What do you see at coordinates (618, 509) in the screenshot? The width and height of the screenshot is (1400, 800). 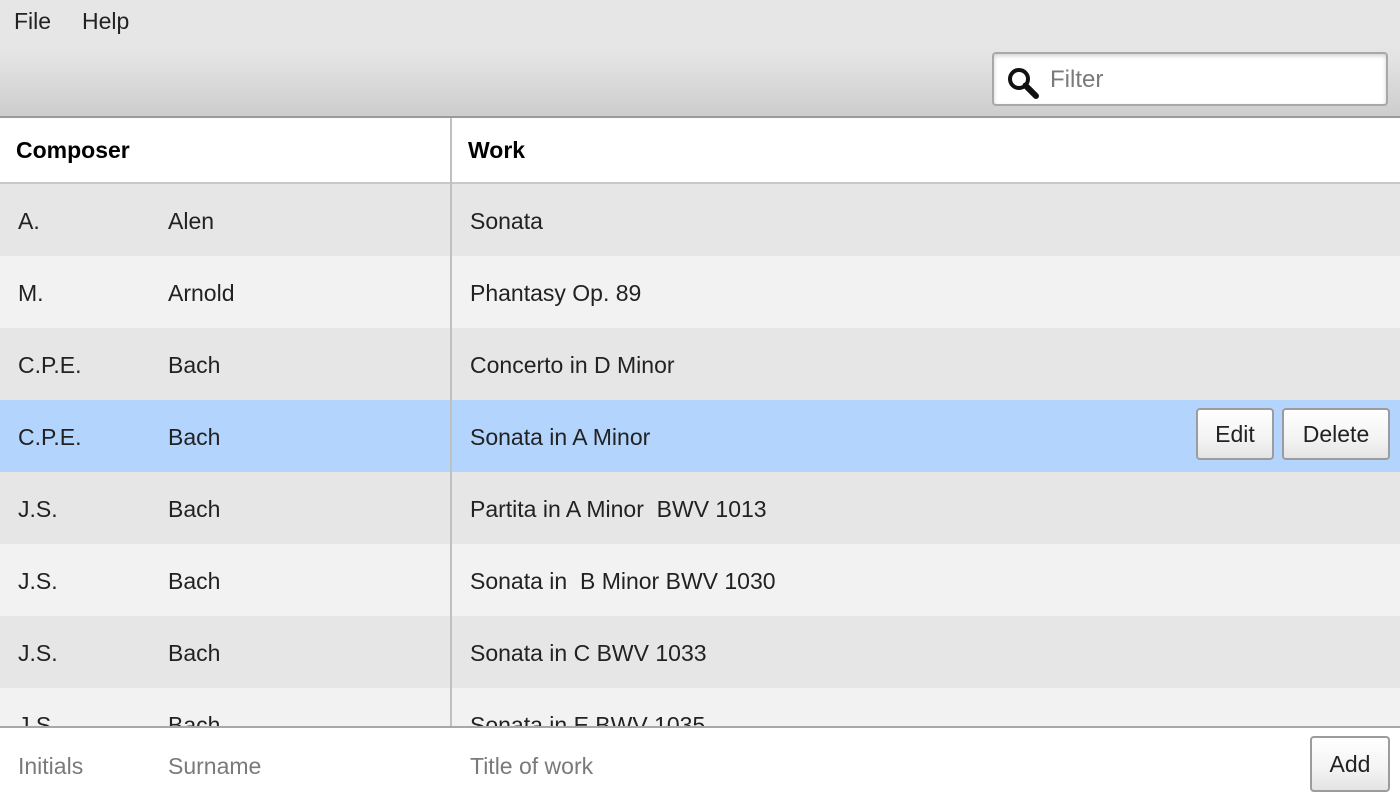 I see `work-cell: Partita in A Minor BWV 1013` at bounding box center [618, 509].